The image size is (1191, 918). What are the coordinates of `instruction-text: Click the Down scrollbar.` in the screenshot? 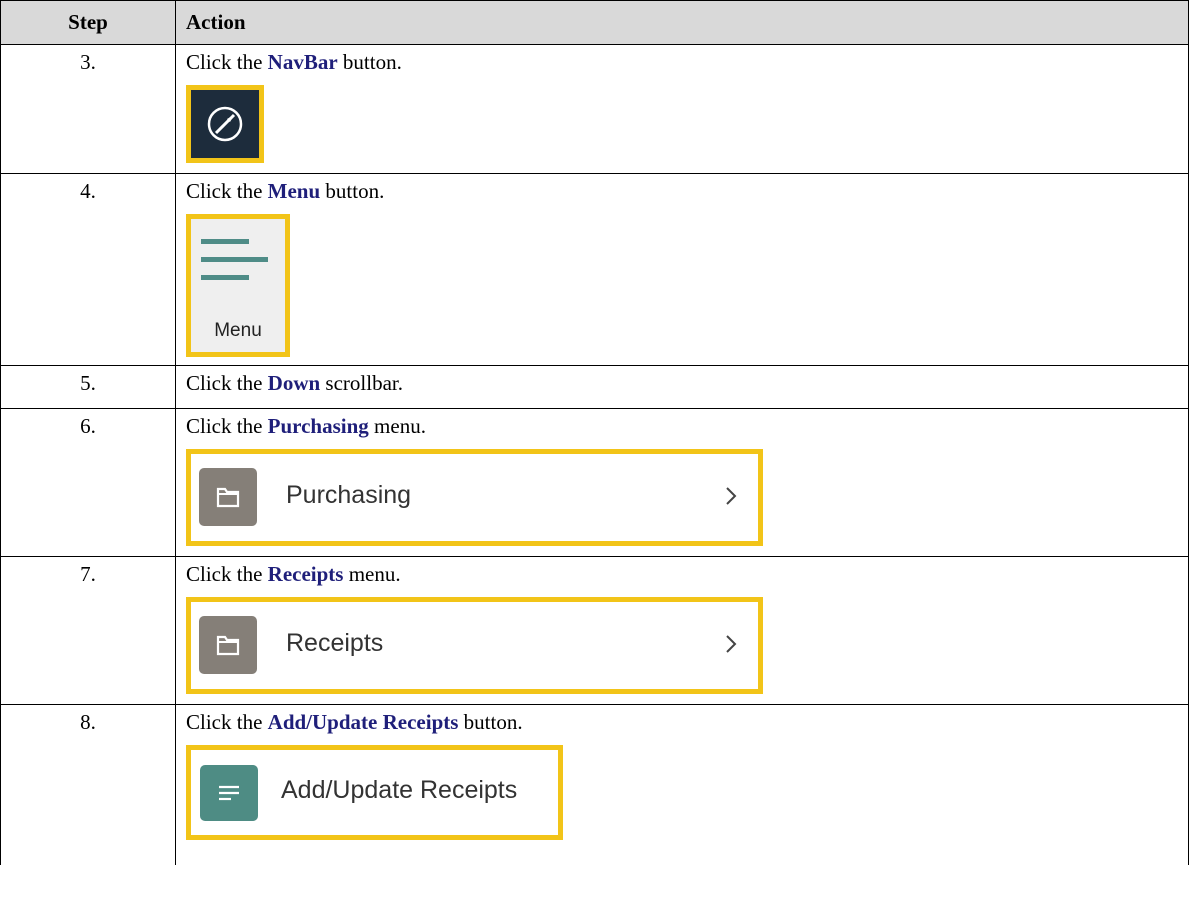 It's located at (294, 383).